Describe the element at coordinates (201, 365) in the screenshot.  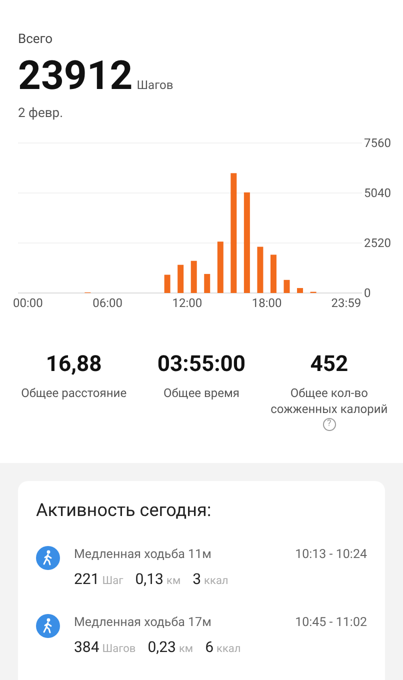
I see `stat-value: 03:55:00` at that location.